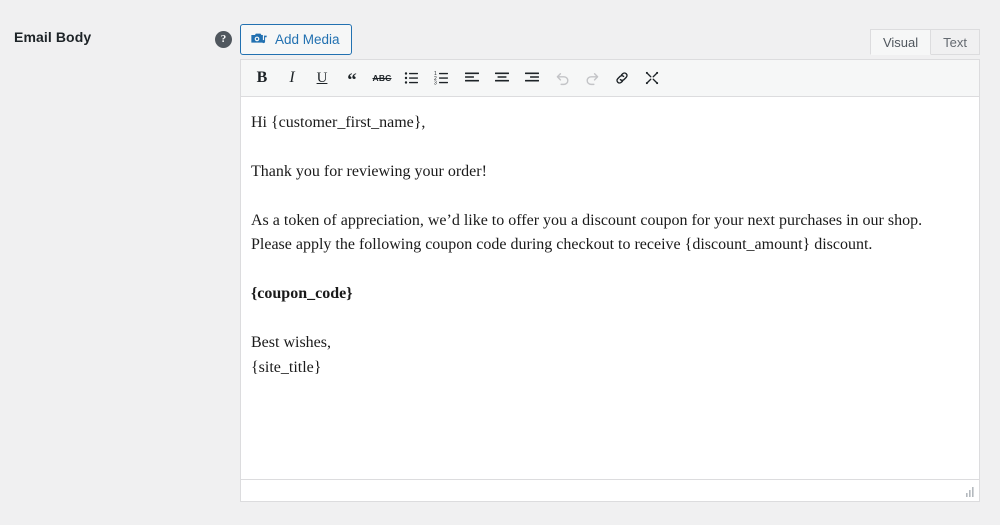 The height and width of the screenshot is (525, 1000). Describe the element at coordinates (610, 490) in the screenshot. I see `editor-status-bar` at that location.